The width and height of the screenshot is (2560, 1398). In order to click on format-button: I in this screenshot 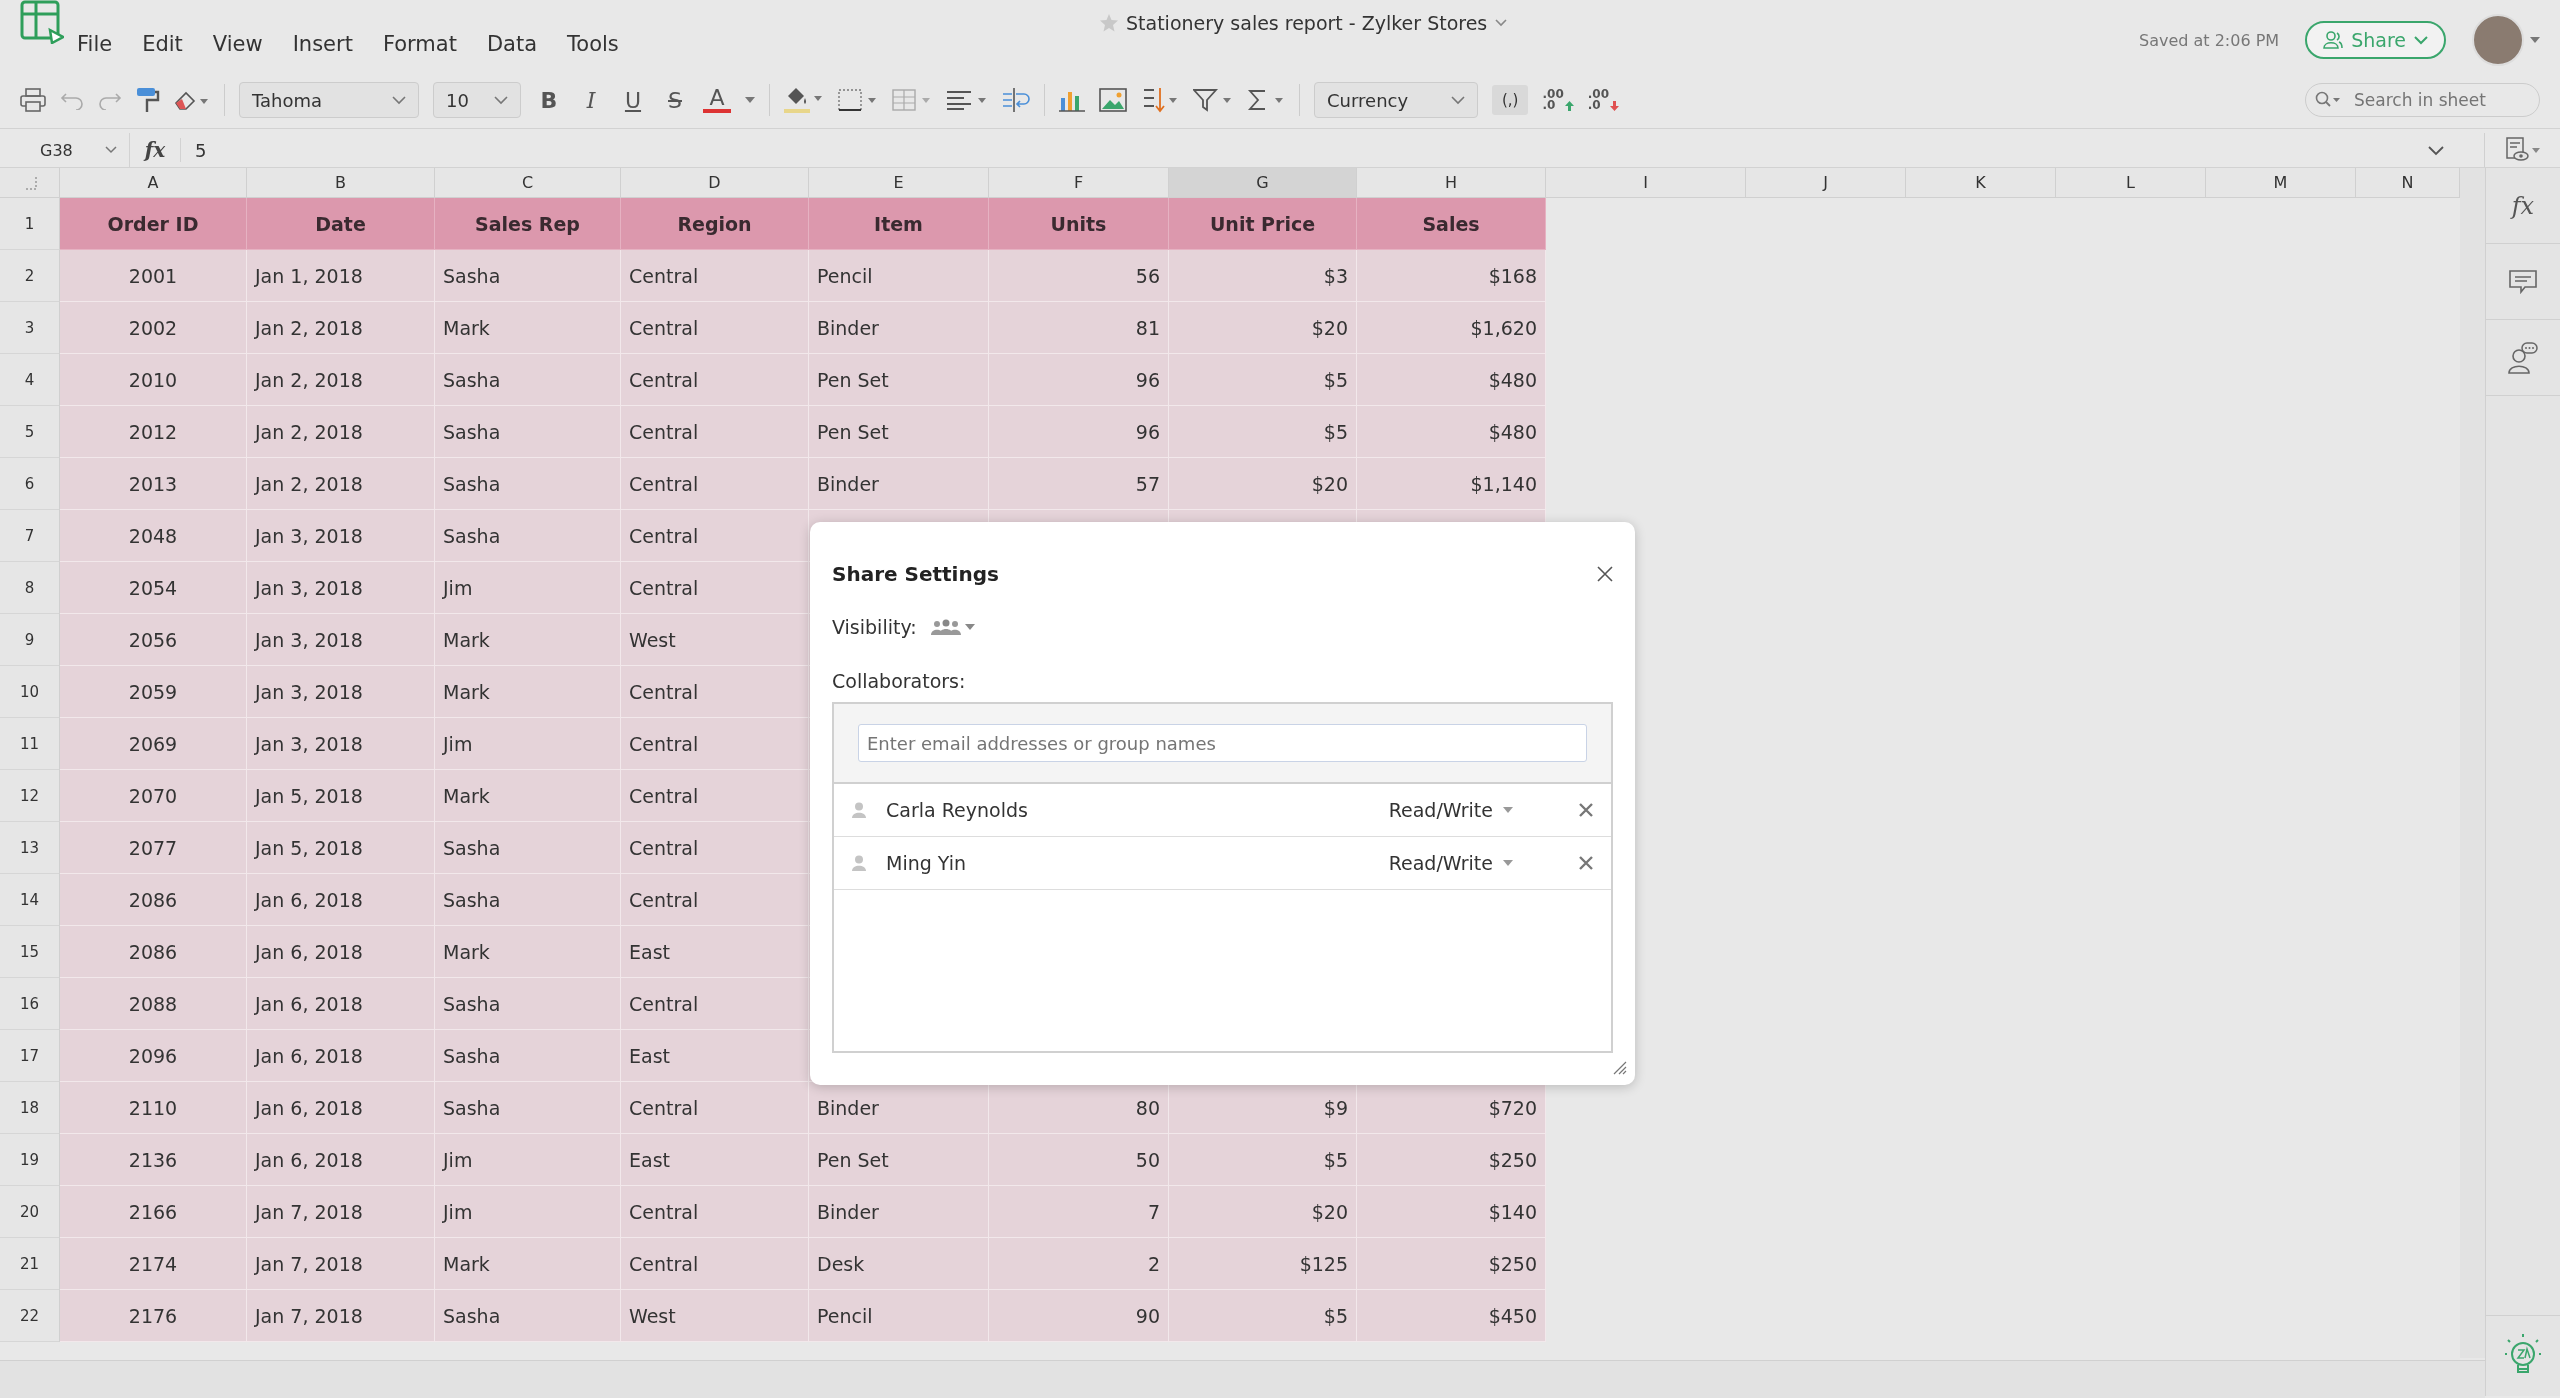, I will do `click(591, 100)`.